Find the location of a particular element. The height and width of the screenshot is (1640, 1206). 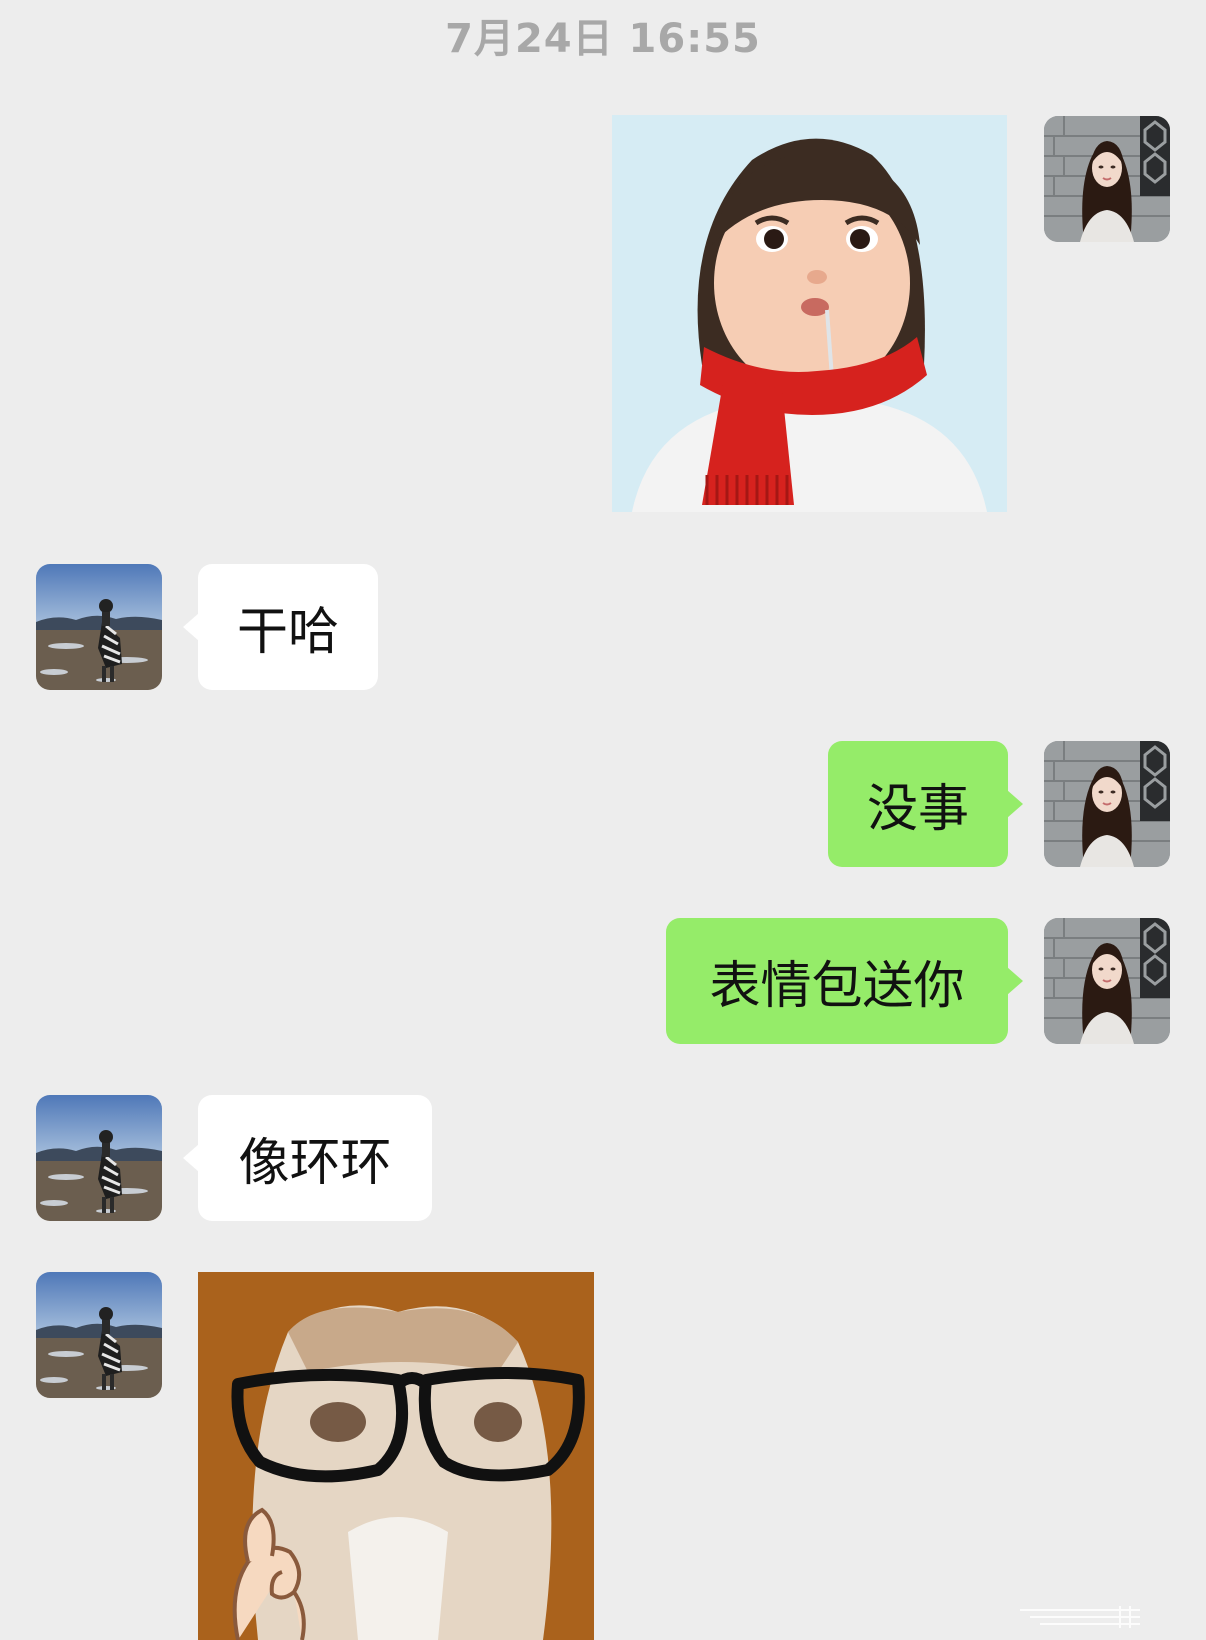

message-text: 干哈 is located at coordinates (287, 632).